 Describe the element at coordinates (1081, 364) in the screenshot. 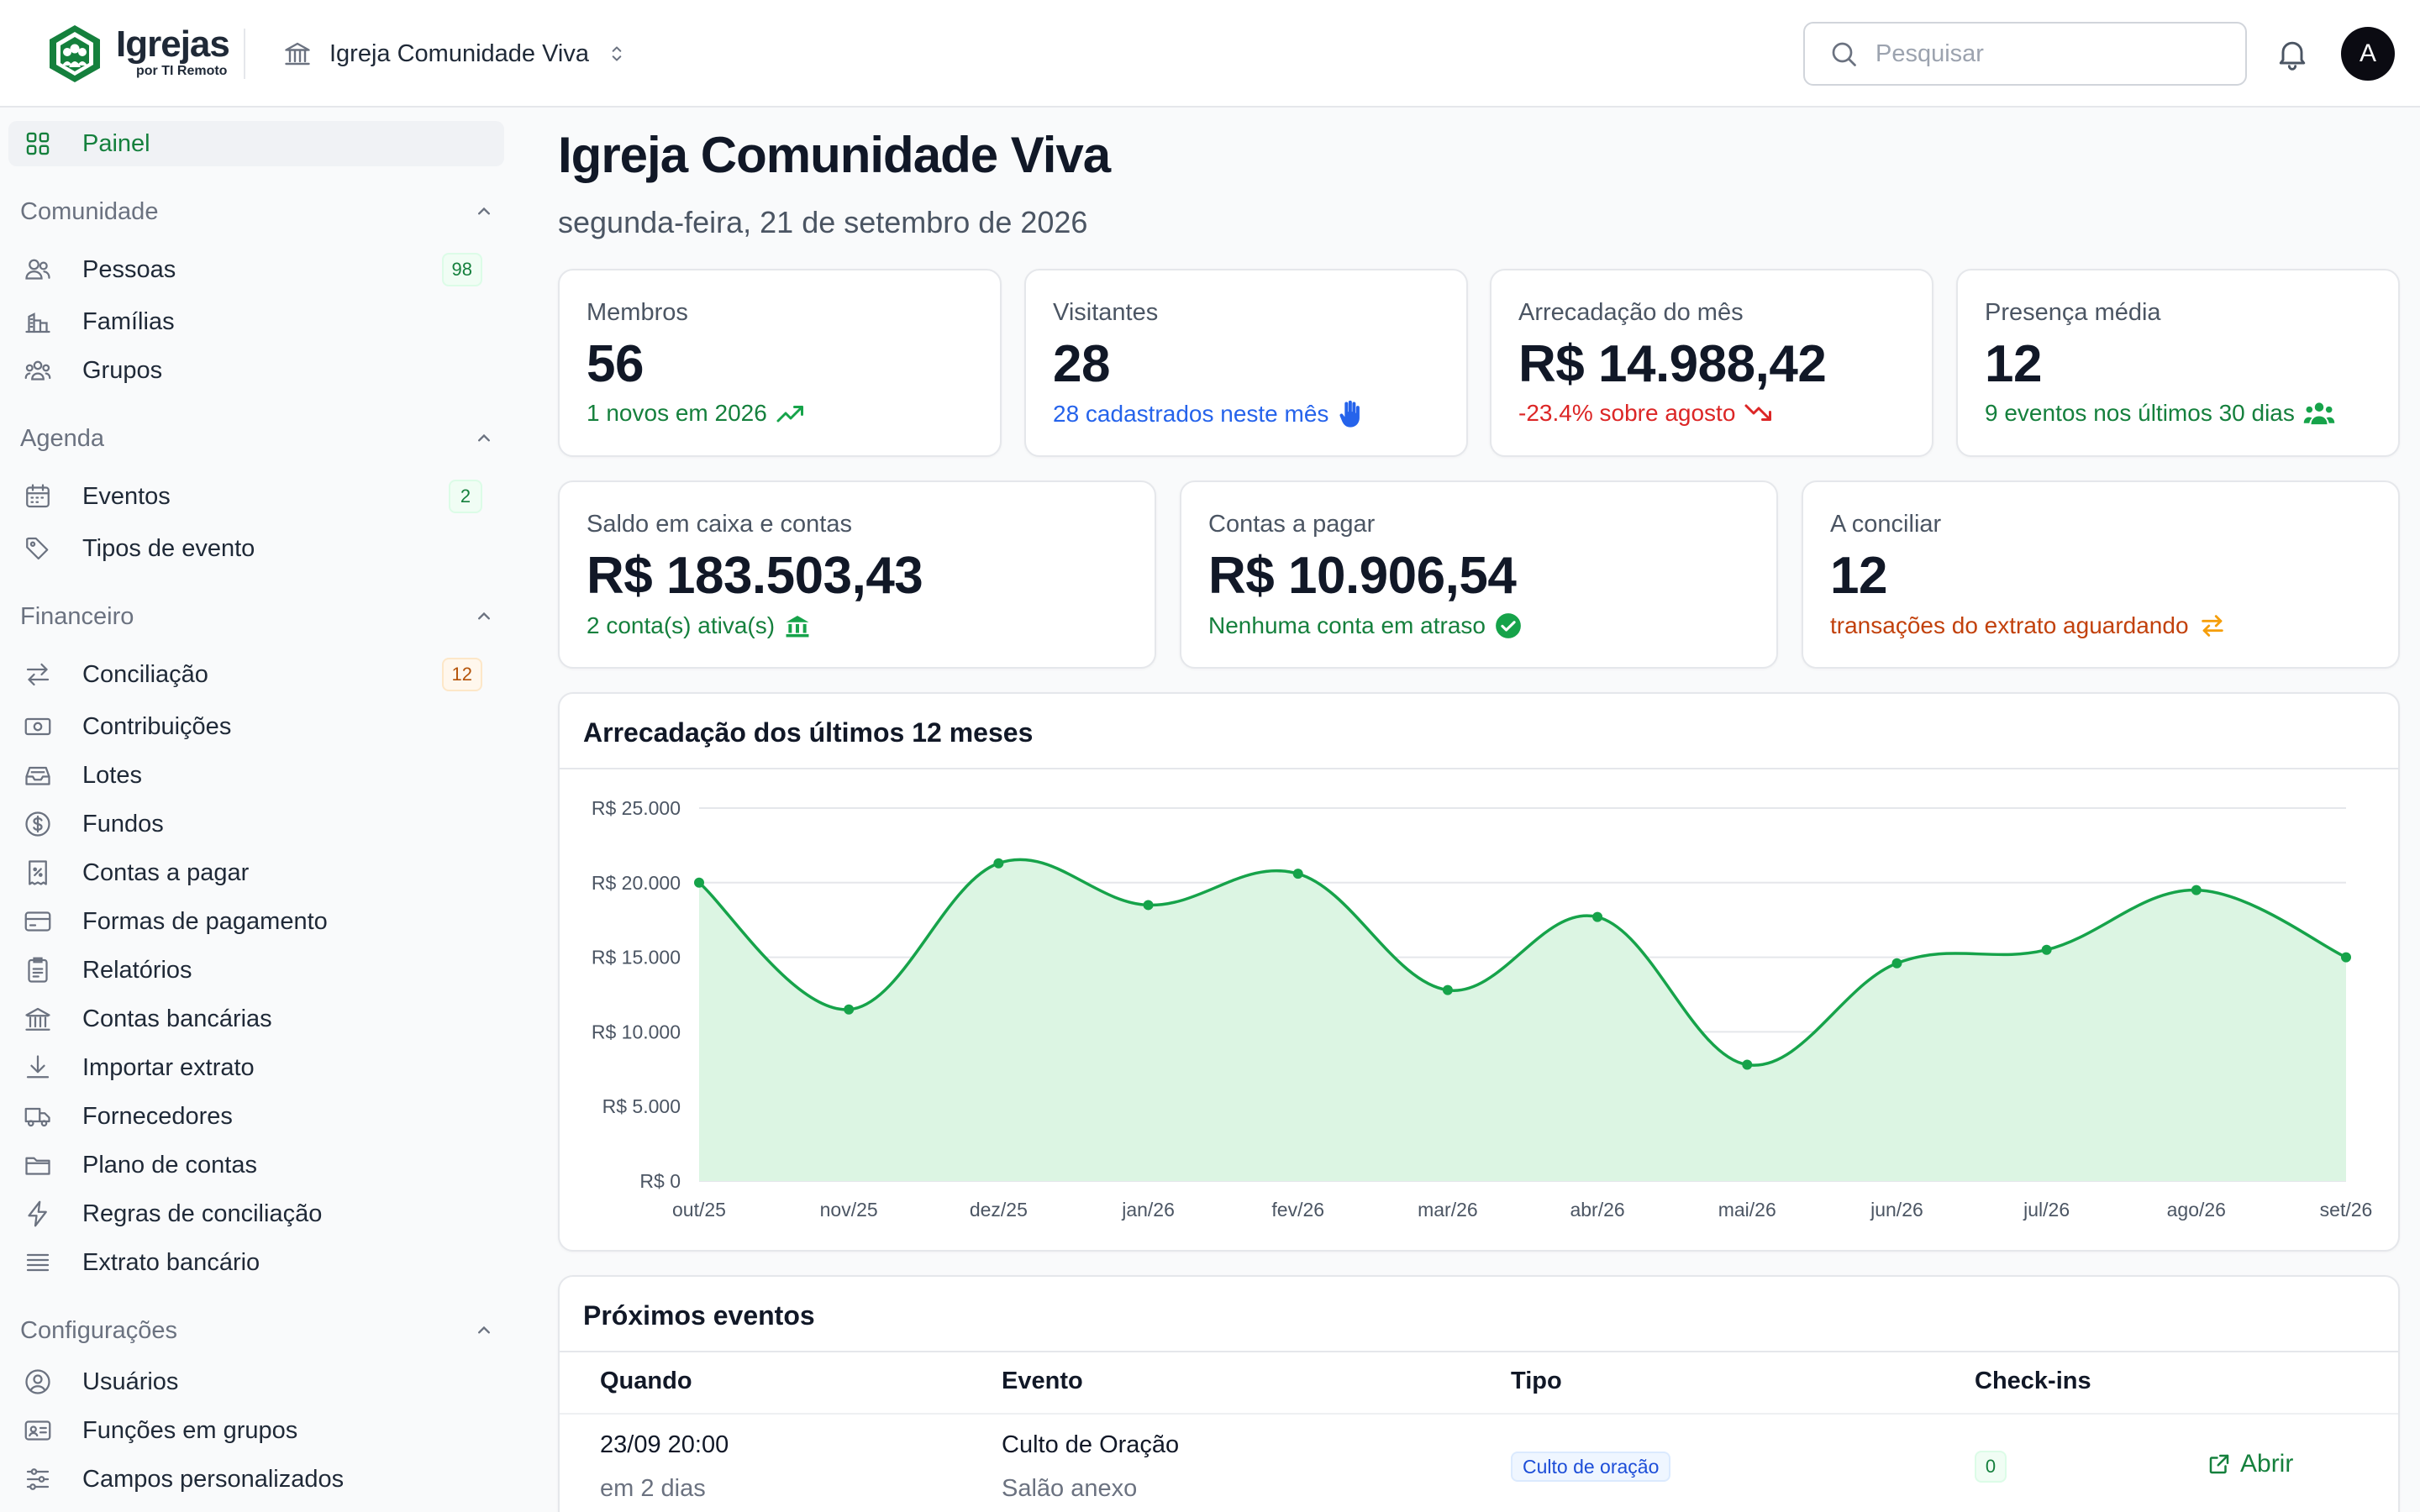

I see `stat-value: 28` at that location.